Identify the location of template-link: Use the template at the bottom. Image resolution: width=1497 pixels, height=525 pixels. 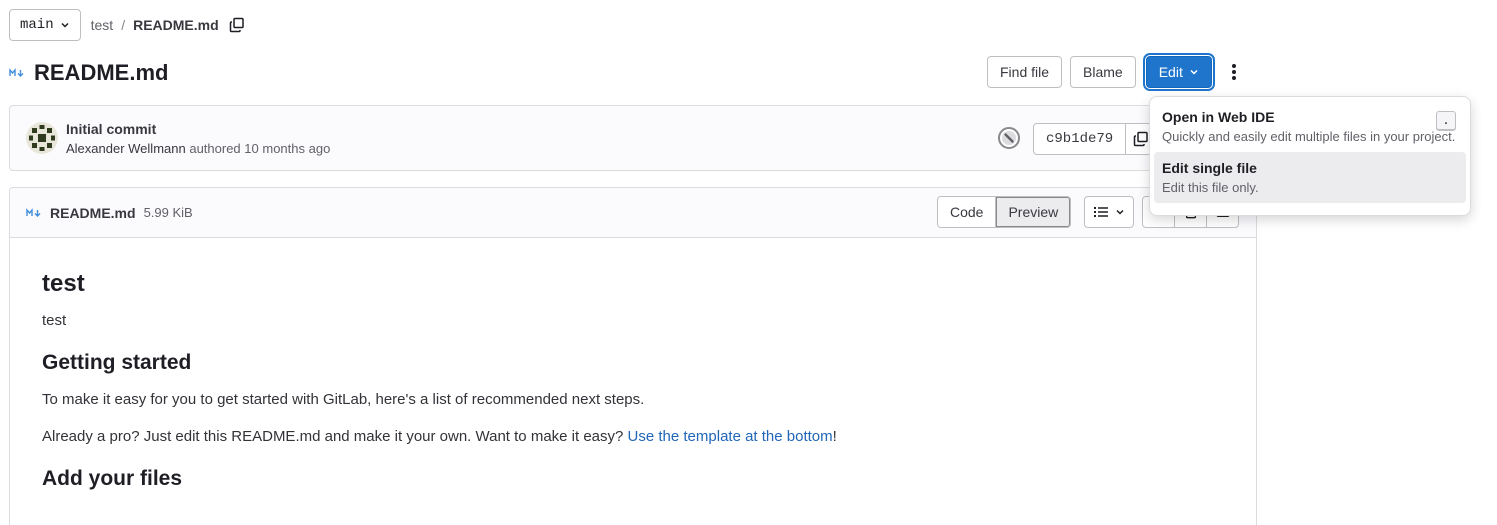
(730, 436).